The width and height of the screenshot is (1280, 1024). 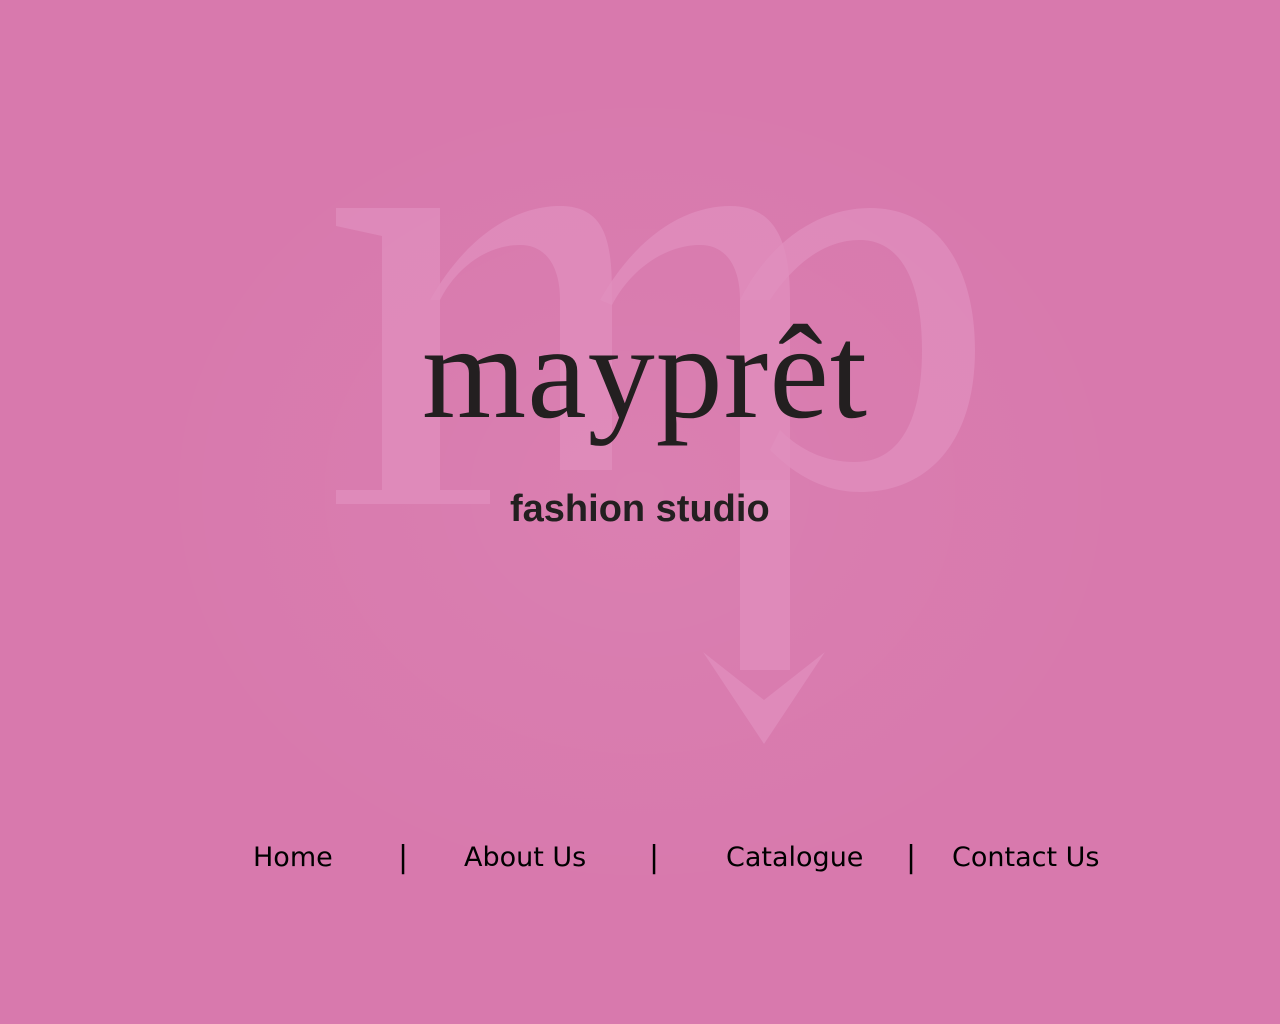 What do you see at coordinates (640, 509) in the screenshot?
I see `brand-tagline: fashion studio` at bounding box center [640, 509].